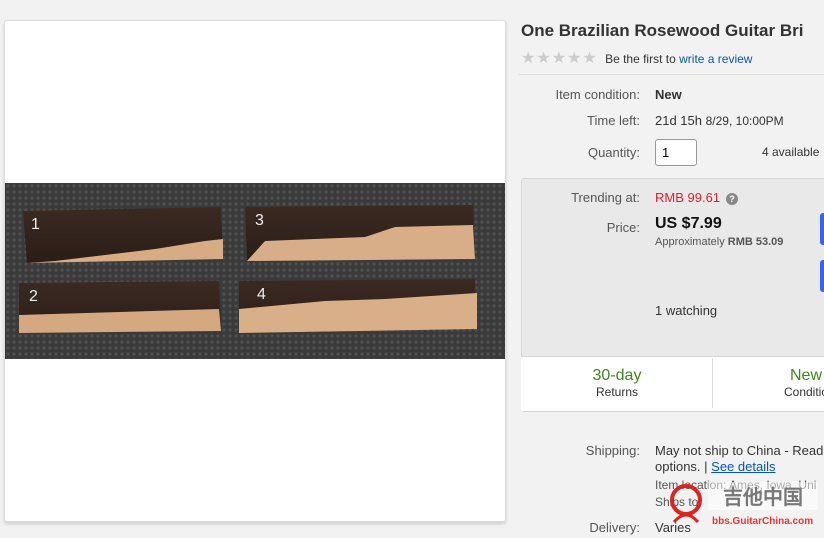  What do you see at coordinates (732, 199) in the screenshot?
I see `help-icon: ?` at bounding box center [732, 199].